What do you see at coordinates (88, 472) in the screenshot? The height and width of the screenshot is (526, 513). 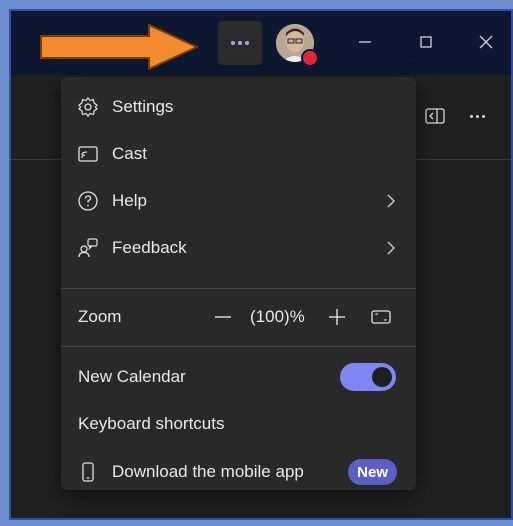 I see `phone-icon` at bounding box center [88, 472].